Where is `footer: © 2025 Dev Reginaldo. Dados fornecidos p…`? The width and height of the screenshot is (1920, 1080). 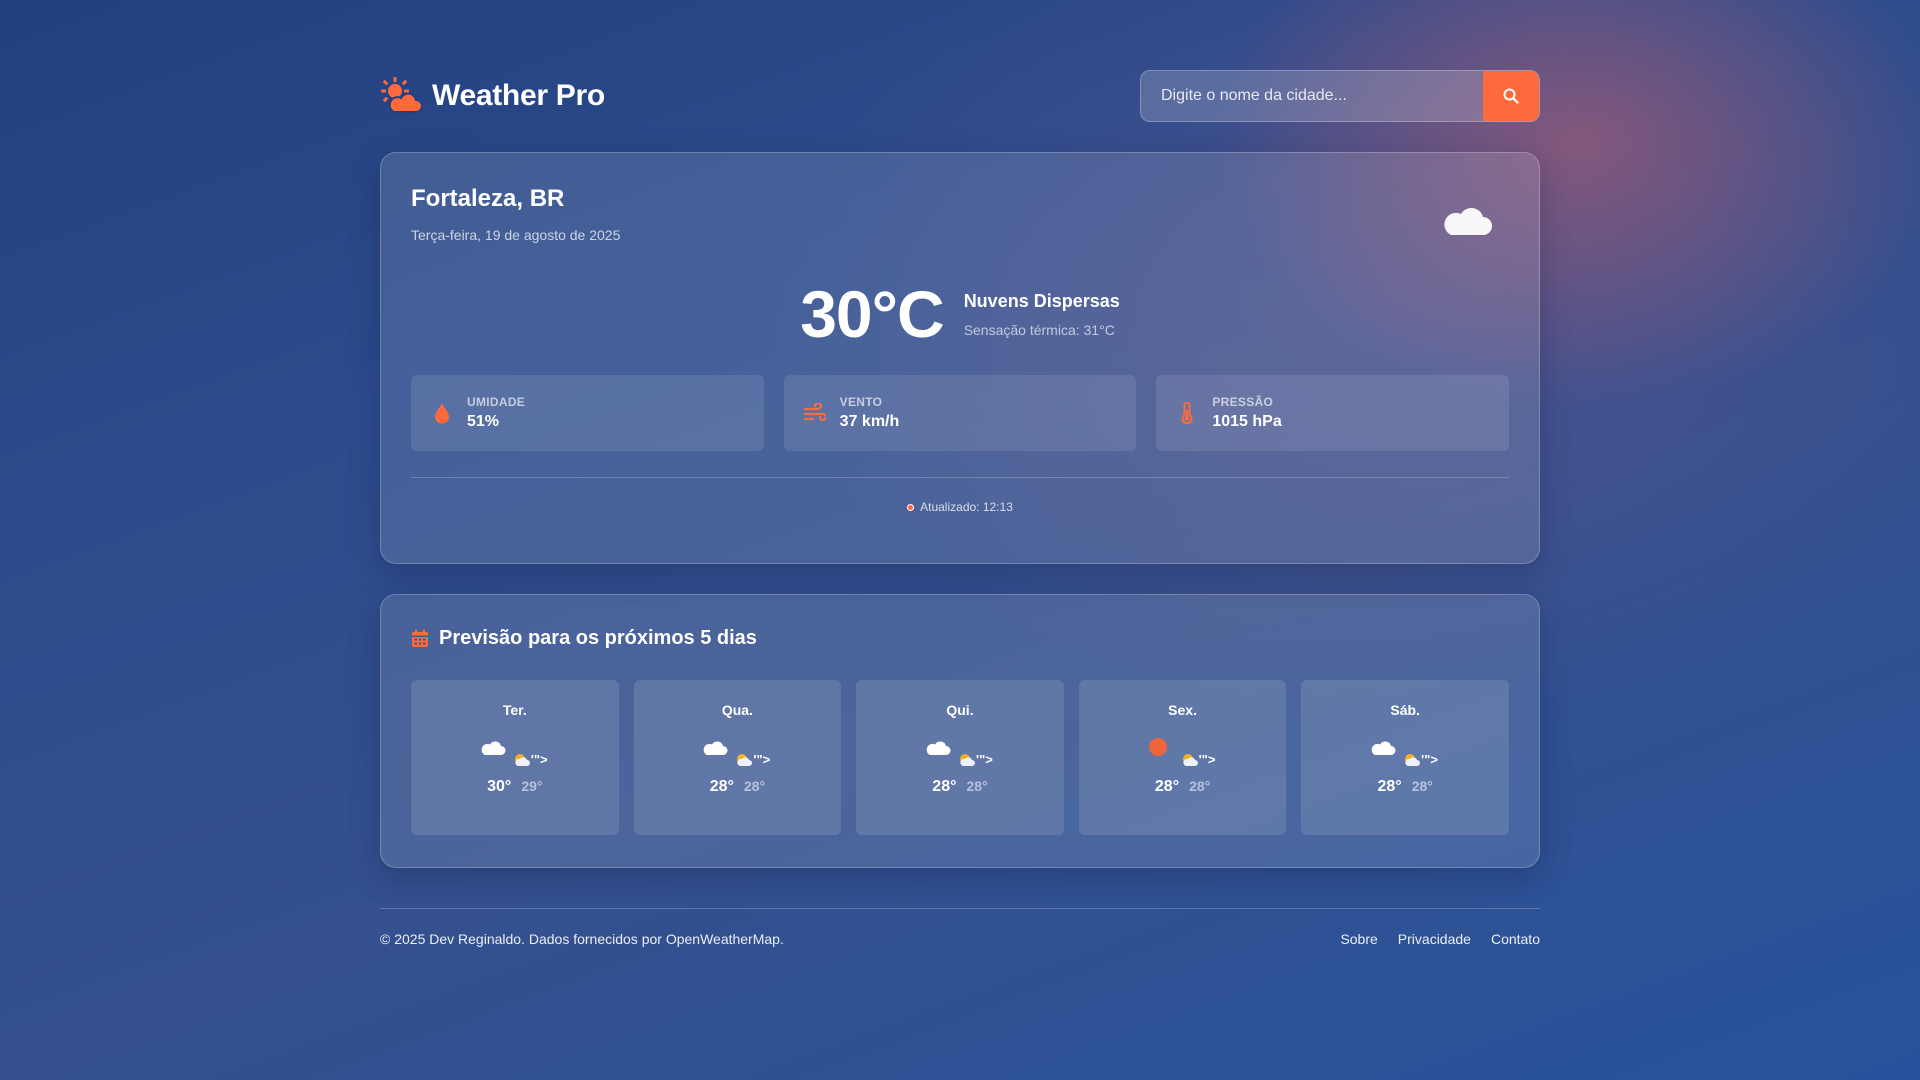 footer: © 2025 Dev Reginaldo. Dados fornecidos p… is located at coordinates (960, 927).